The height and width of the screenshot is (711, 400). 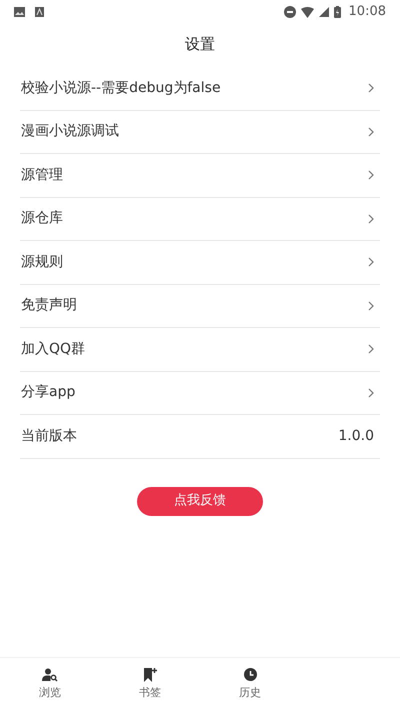 What do you see at coordinates (42, 175) in the screenshot?
I see `row-label: 源管理` at bounding box center [42, 175].